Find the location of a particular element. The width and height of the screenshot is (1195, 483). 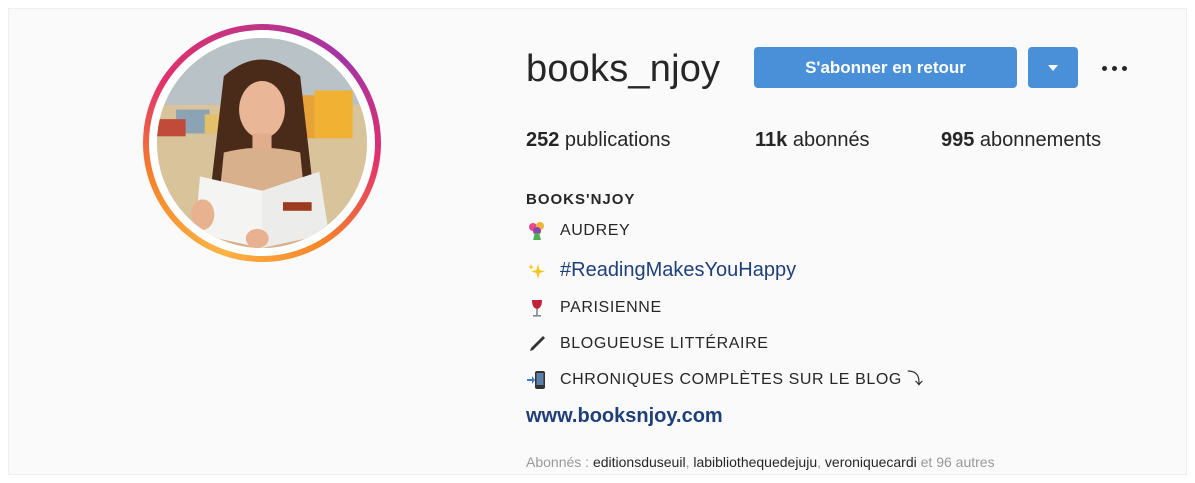

mobile-arrow-icon is located at coordinates (537, 380).